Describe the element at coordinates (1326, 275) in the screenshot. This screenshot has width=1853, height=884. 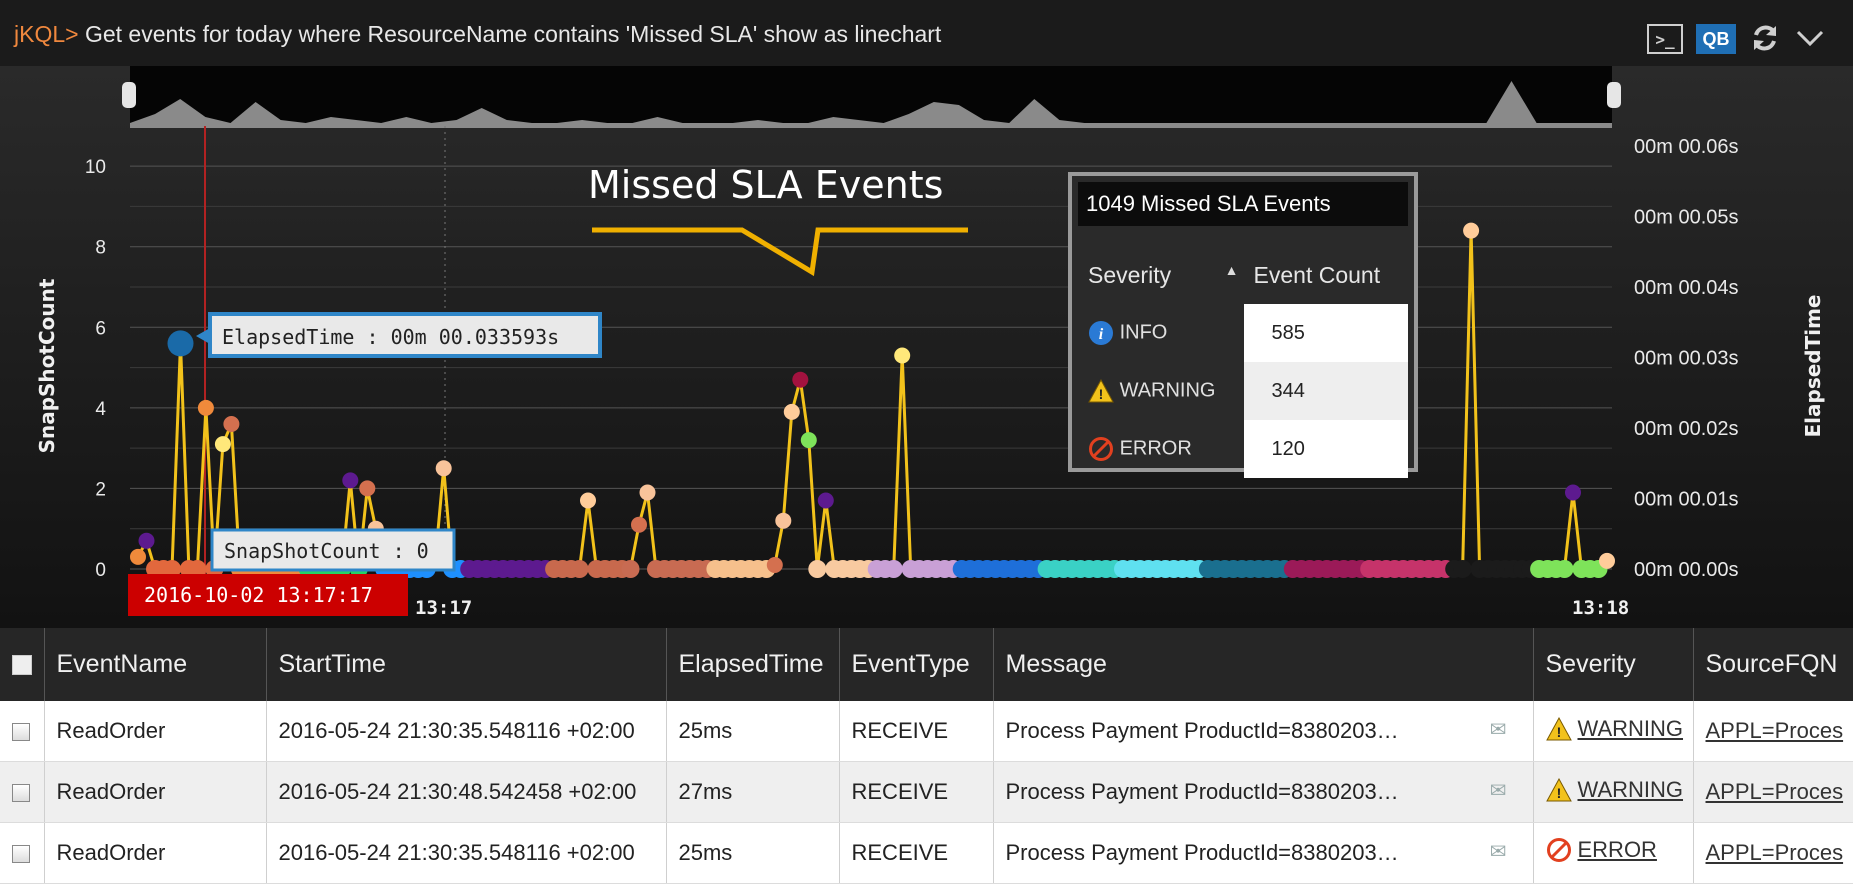
I see `col-count-header: Event Count` at that location.